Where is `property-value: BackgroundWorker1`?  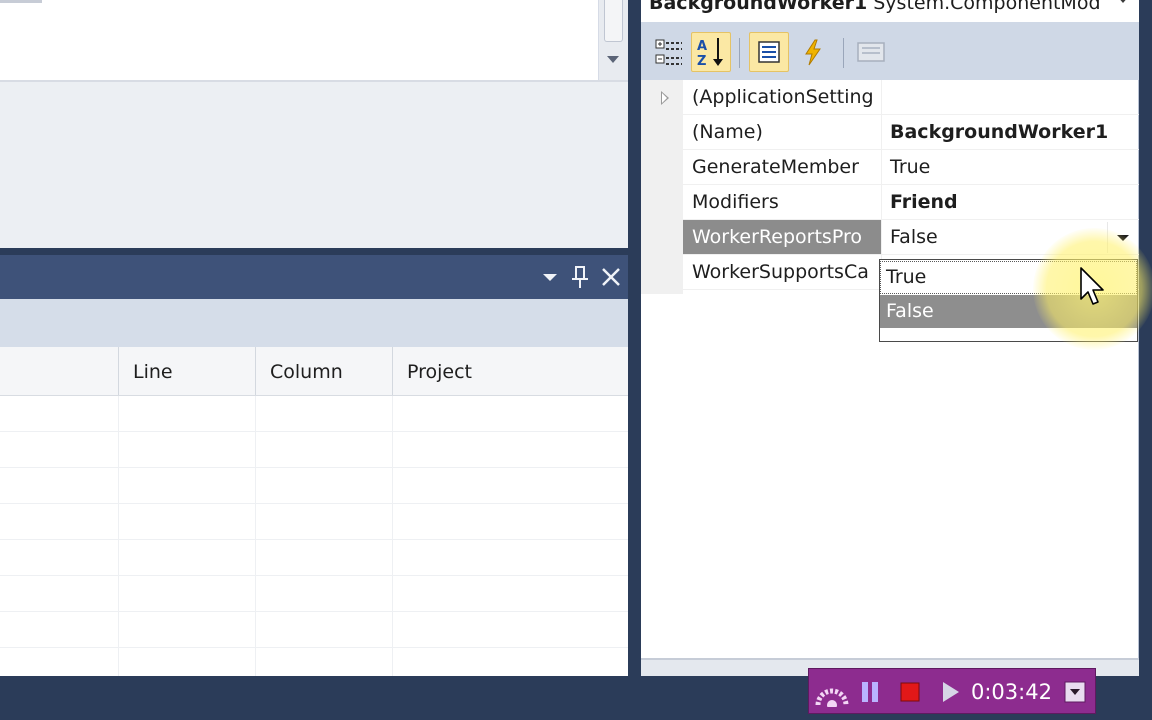
property-value: BackgroundWorker1 is located at coordinates (1010, 132).